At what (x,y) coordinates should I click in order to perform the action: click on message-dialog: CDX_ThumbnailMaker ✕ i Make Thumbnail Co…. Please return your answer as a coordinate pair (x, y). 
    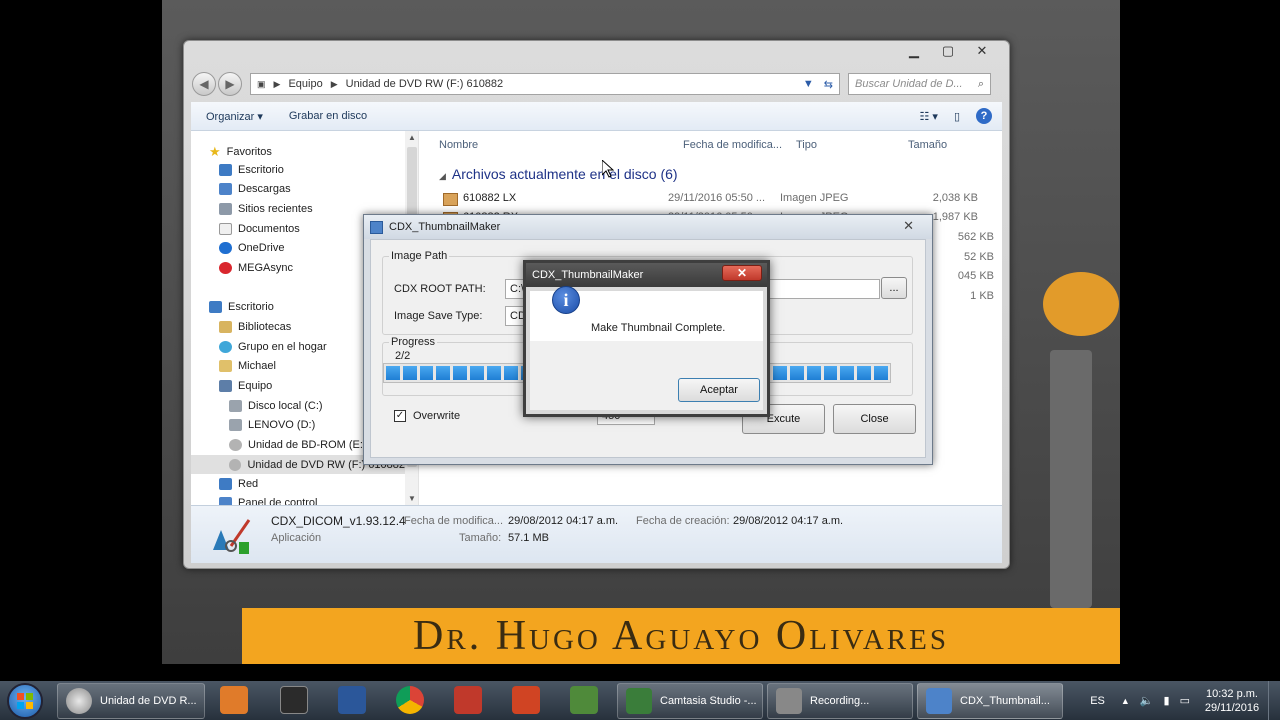
    Looking at the image, I should click on (646, 338).